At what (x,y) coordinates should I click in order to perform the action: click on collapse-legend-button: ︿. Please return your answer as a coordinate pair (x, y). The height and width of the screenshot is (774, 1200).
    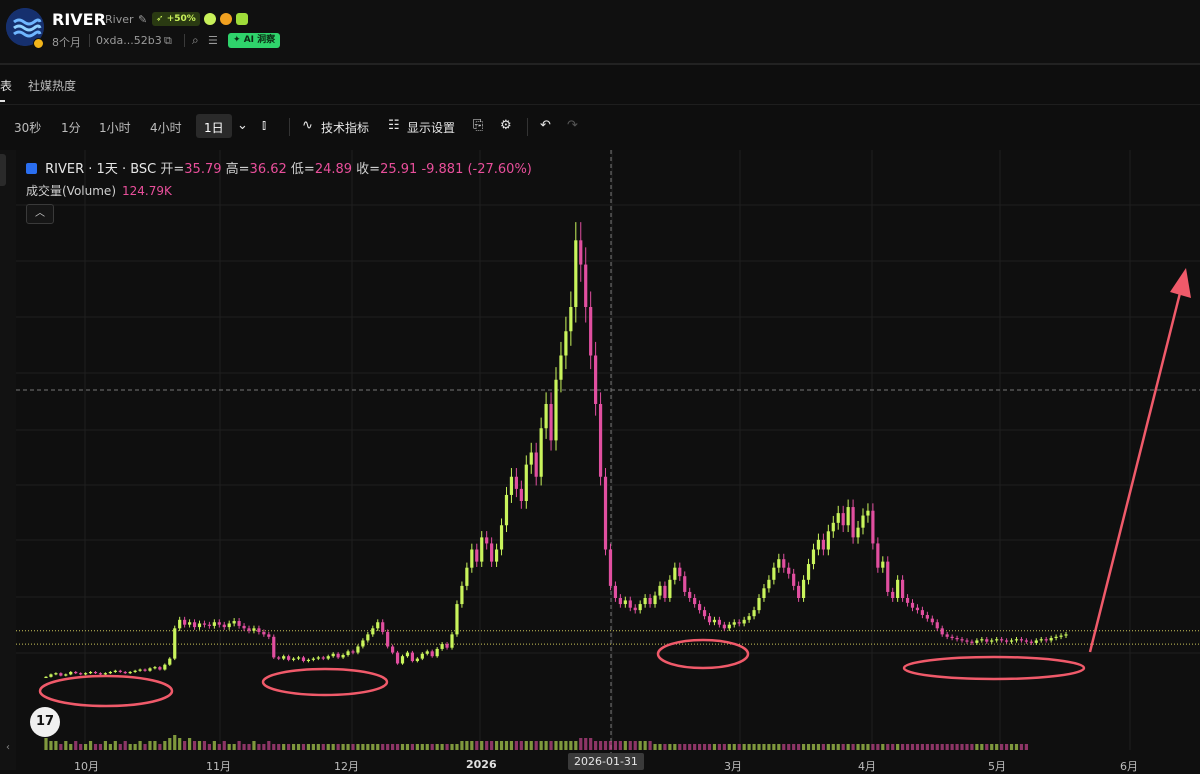
    Looking at the image, I should click on (40, 214).